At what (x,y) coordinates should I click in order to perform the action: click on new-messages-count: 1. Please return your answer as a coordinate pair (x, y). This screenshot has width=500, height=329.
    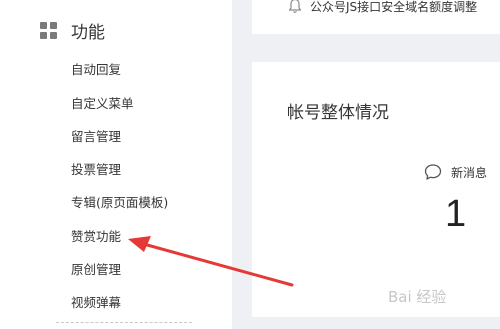
    Looking at the image, I should click on (455, 214).